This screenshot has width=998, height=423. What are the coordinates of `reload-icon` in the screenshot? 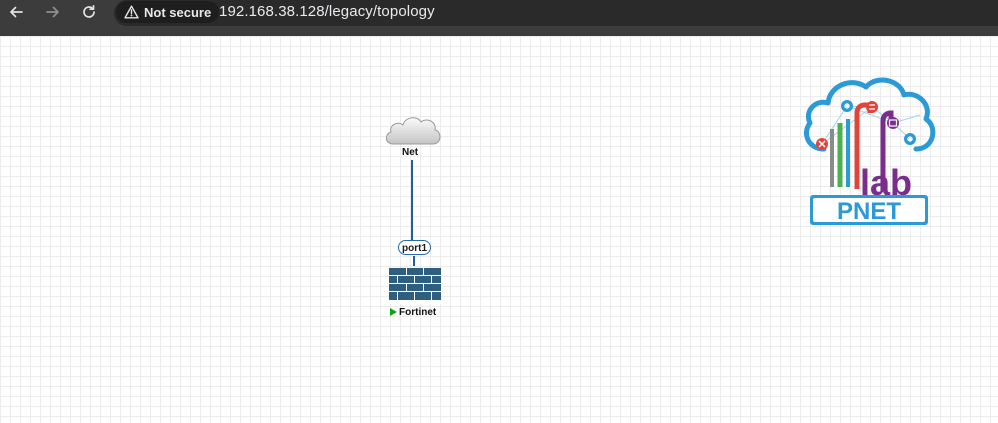 It's located at (89, 11).